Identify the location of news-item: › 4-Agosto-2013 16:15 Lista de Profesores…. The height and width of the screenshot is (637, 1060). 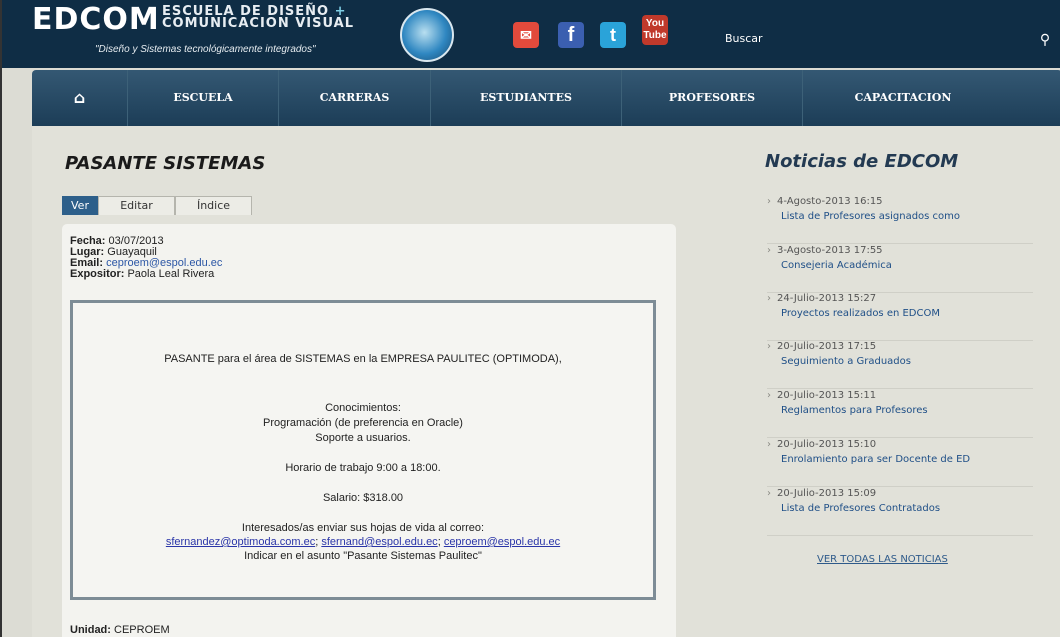
(900, 220).